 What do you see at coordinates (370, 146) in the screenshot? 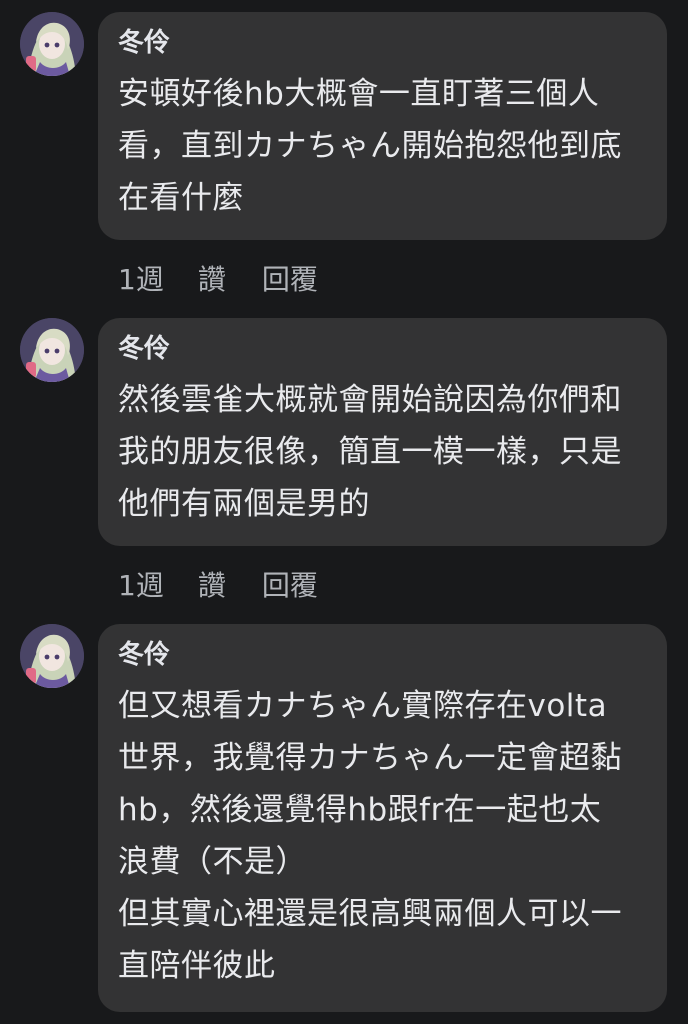
I see `comment-text: 安頓好後hb大概會一直盯著三個人 看，直到カナちゃん開始抱怨他到底 在看什麼` at bounding box center [370, 146].